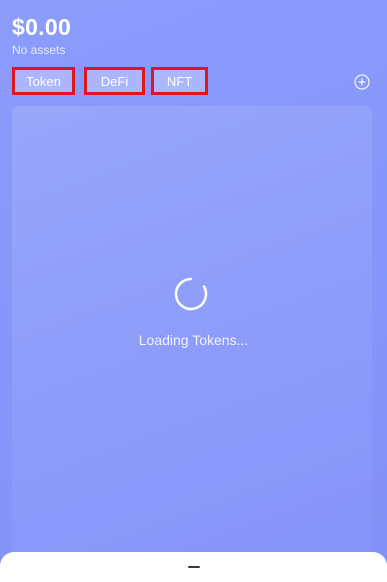 The height and width of the screenshot is (582, 387). I want to click on tab-nft: NFT, so click(179, 81).